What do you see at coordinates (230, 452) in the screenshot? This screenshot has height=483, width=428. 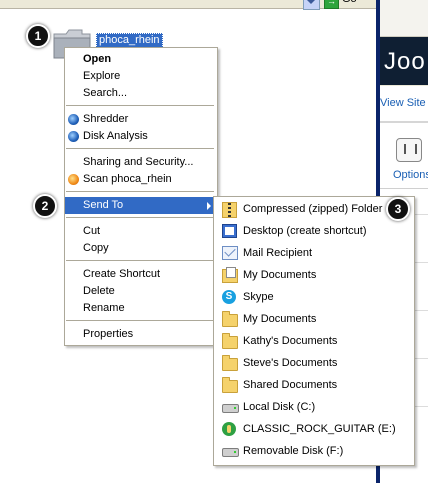 I see `removable-disk-icon` at bounding box center [230, 452].